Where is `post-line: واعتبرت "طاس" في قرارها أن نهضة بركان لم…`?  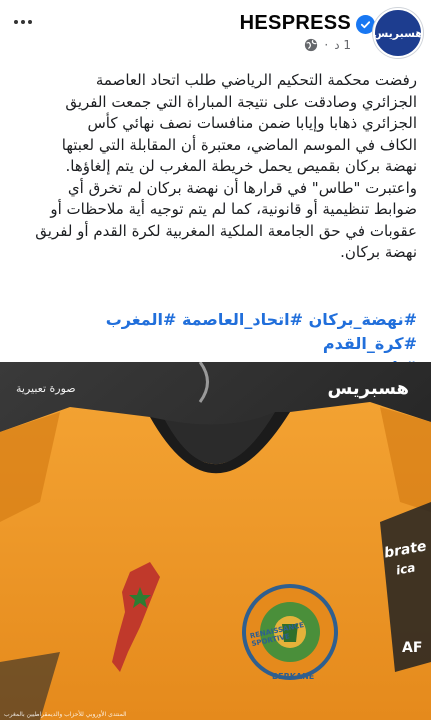
post-line: واعتبرت "طاس" في قرارها أن نهضة بركان لم… is located at coordinates (242, 187).